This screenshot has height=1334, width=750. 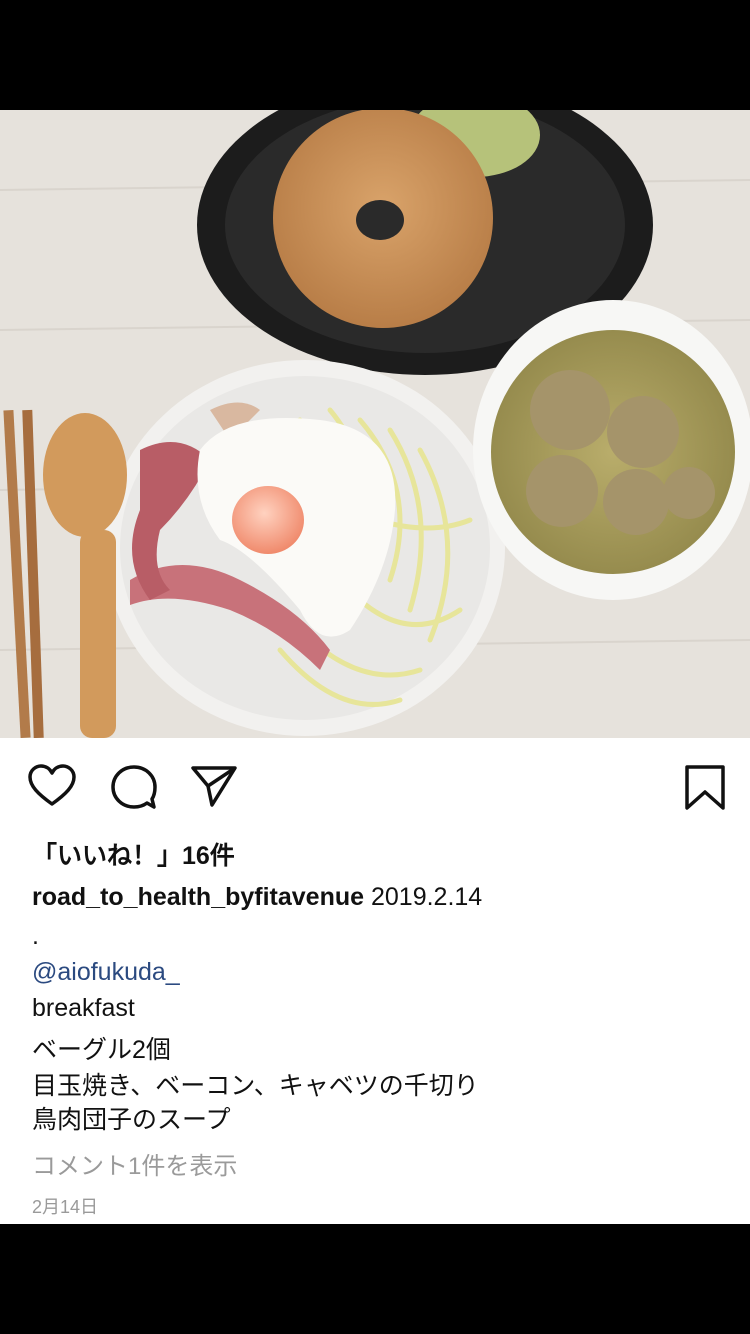 What do you see at coordinates (83, 1008) in the screenshot?
I see `caption-line-breakfast: breakfast` at bounding box center [83, 1008].